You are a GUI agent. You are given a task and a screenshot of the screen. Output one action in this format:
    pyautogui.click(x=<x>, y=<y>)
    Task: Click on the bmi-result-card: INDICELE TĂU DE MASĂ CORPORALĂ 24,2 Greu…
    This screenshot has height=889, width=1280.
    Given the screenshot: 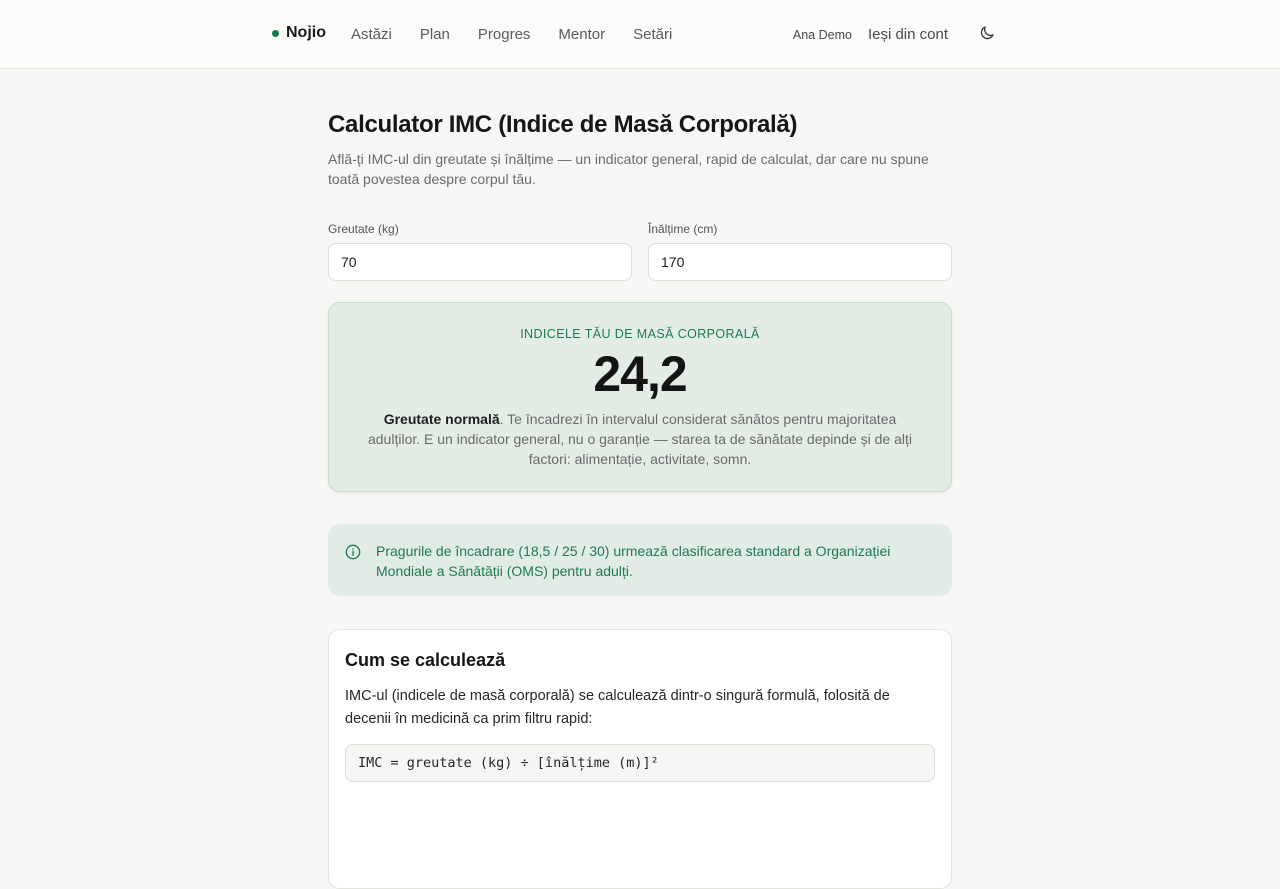 What is the action you would take?
    pyautogui.click(x=640, y=397)
    